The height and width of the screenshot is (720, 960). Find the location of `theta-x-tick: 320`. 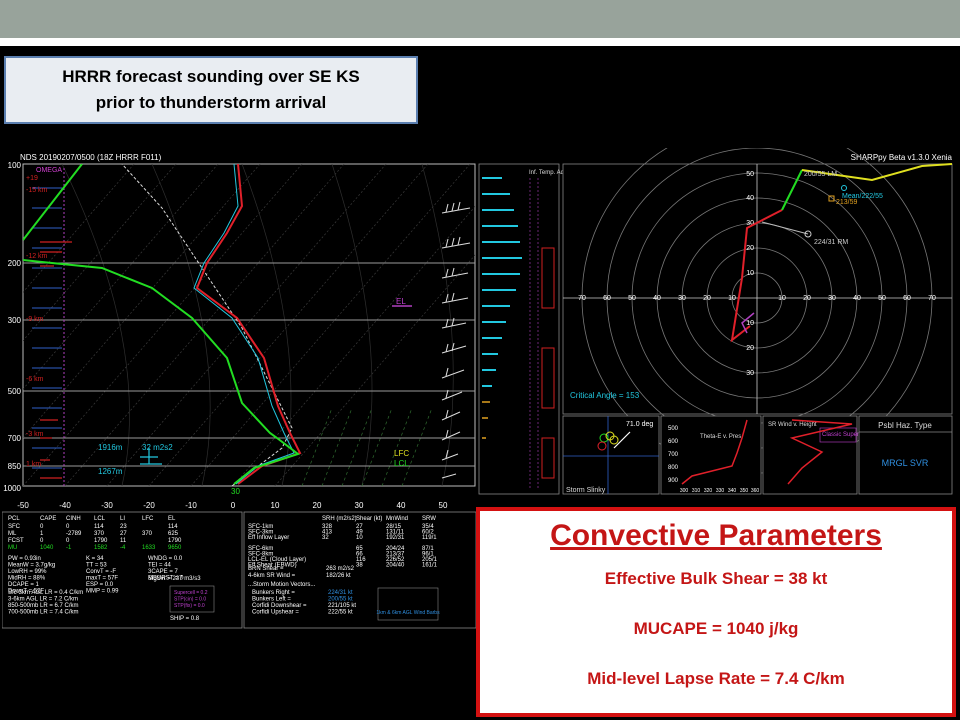

theta-x-tick: 320 is located at coordinates (708, 491).